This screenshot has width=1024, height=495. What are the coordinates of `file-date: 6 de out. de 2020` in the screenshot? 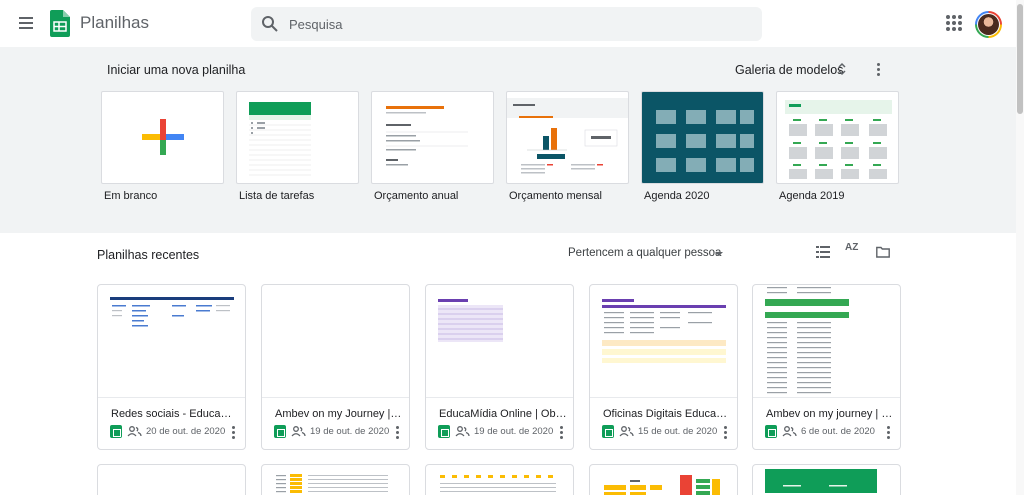 It's located at (838, 431).